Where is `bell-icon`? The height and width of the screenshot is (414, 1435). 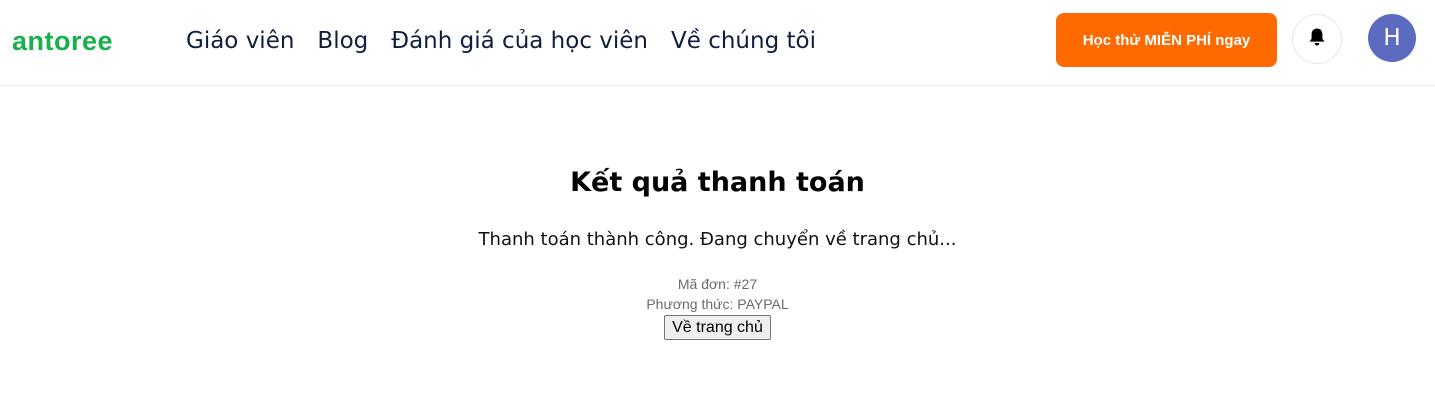
bell-icon is located at coordinates (1317, 39).